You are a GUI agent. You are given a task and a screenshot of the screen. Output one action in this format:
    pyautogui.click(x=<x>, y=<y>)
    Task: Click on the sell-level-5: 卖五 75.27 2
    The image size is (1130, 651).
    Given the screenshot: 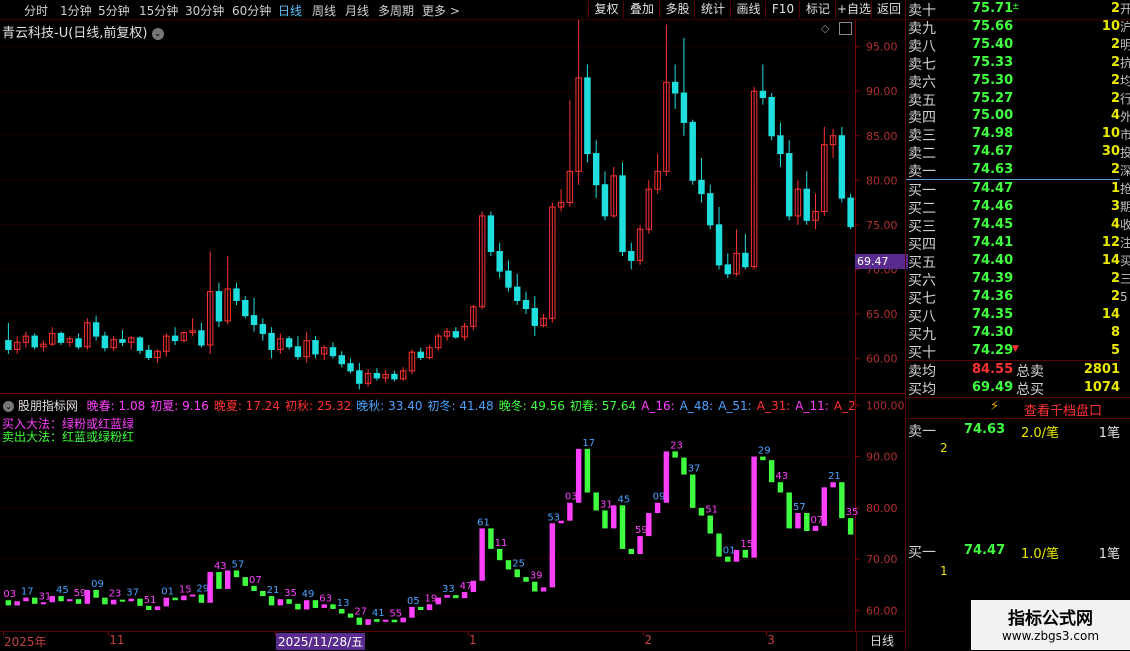 What is the action you would take?
    pyautogui.click(x=1013, y=99)
    